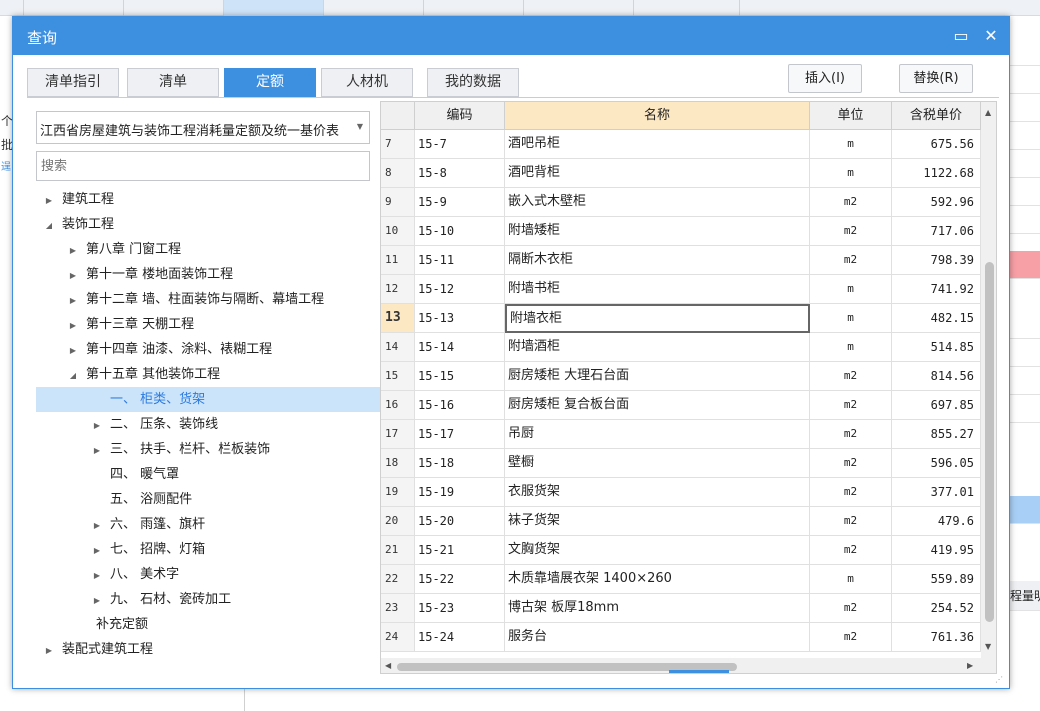  I want to click on row-number: 11, so click(398, 260).